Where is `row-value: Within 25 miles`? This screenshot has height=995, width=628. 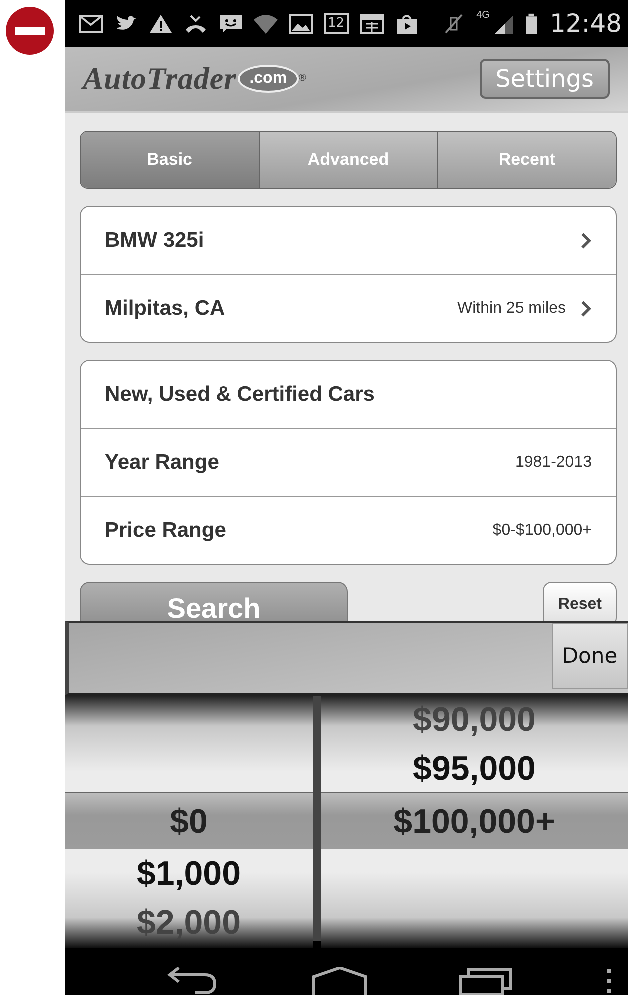 row-value: Within 25 miles is located at coordinates (512, 309).